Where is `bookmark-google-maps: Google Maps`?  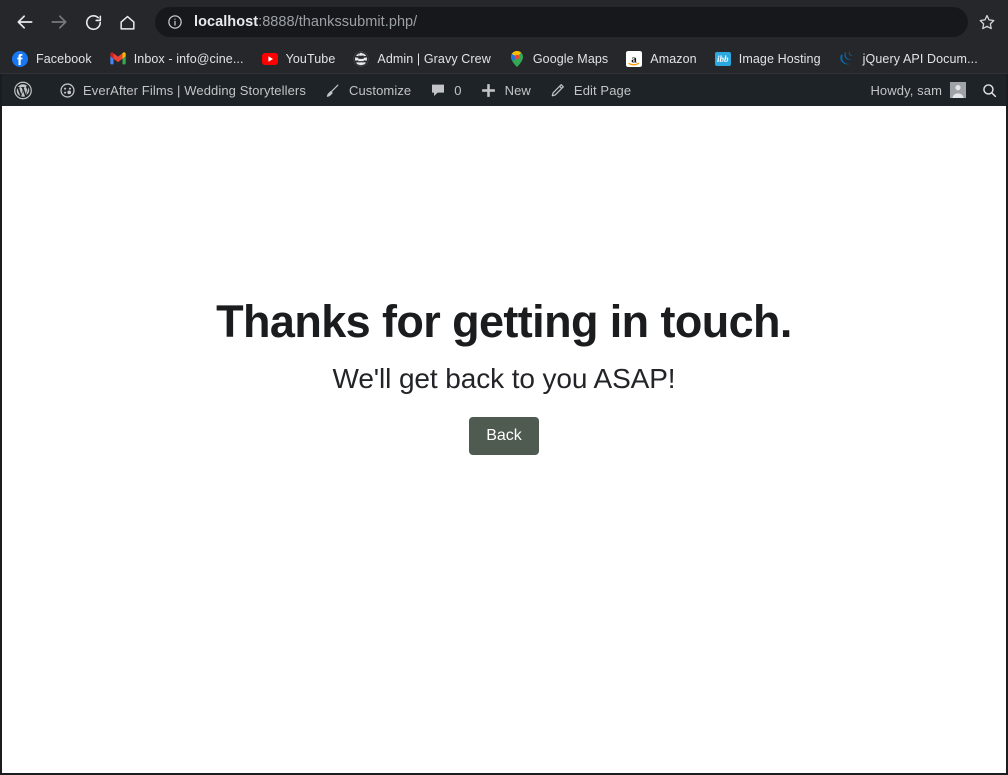 bookmark-google-maps: Google Maps is located at coordinates (562, 59).